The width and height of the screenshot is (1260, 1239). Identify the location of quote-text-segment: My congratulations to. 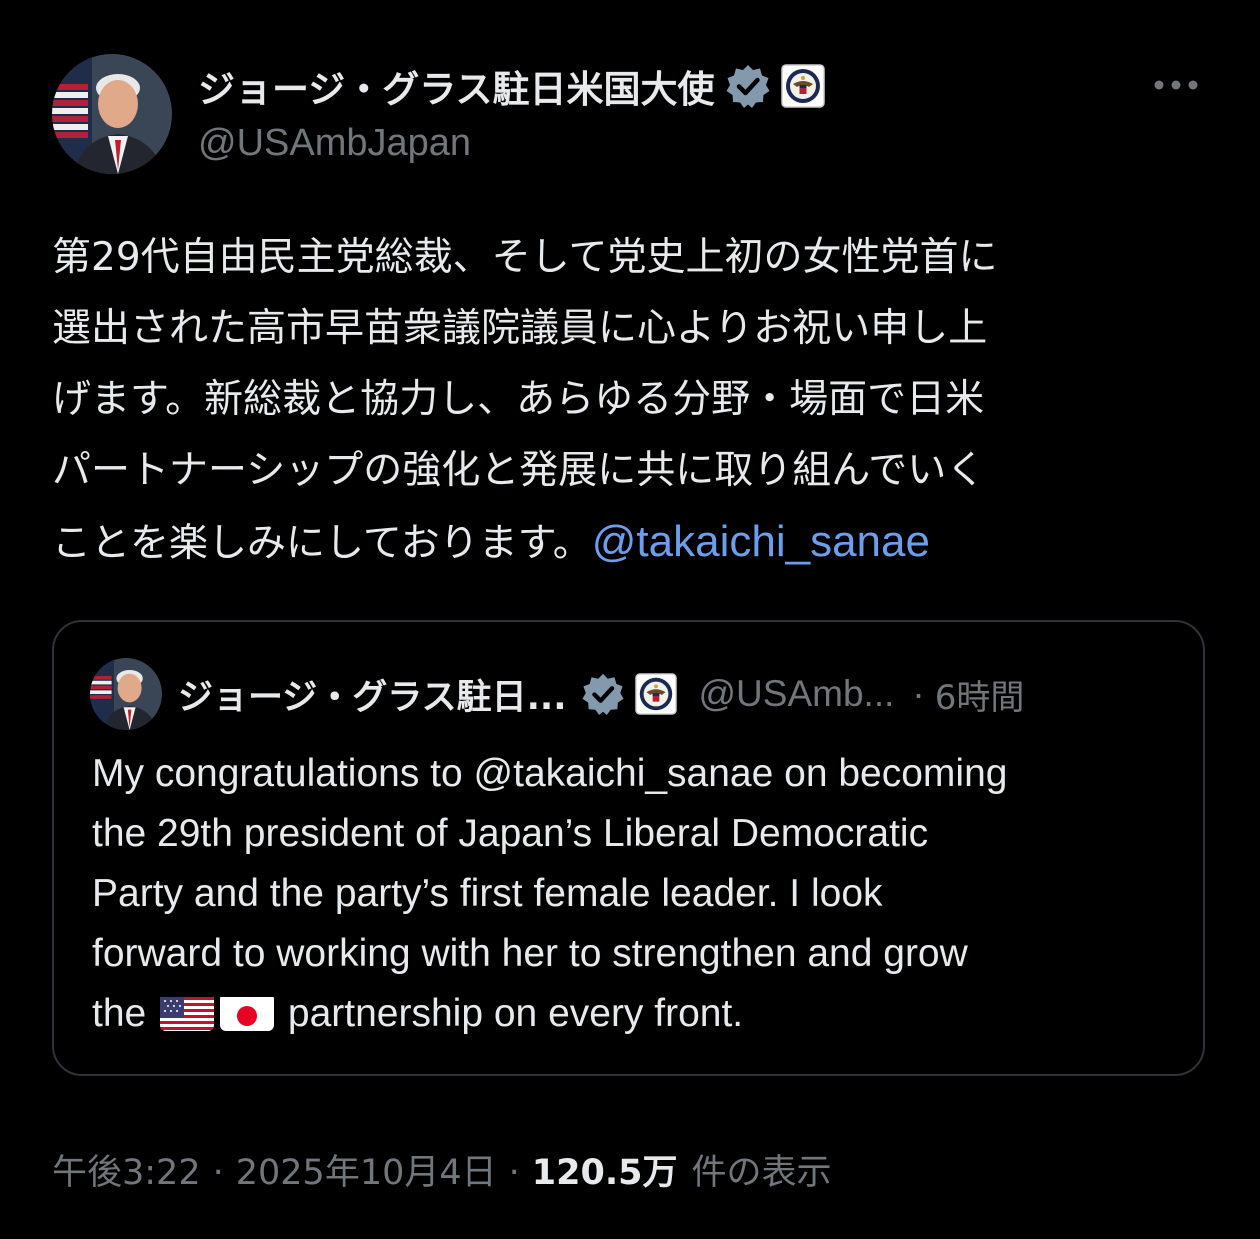
(283, 773).